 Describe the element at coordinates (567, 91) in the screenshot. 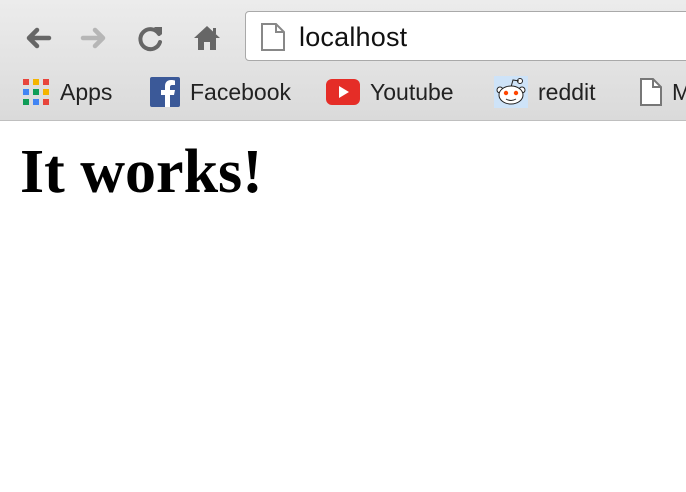

I see `bookmark-label: reddit` at that location.